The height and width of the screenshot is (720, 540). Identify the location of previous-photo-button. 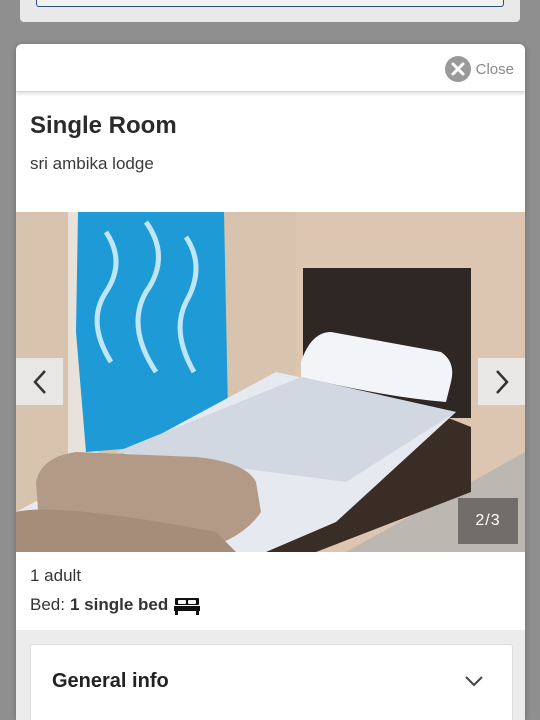
(39, 381).